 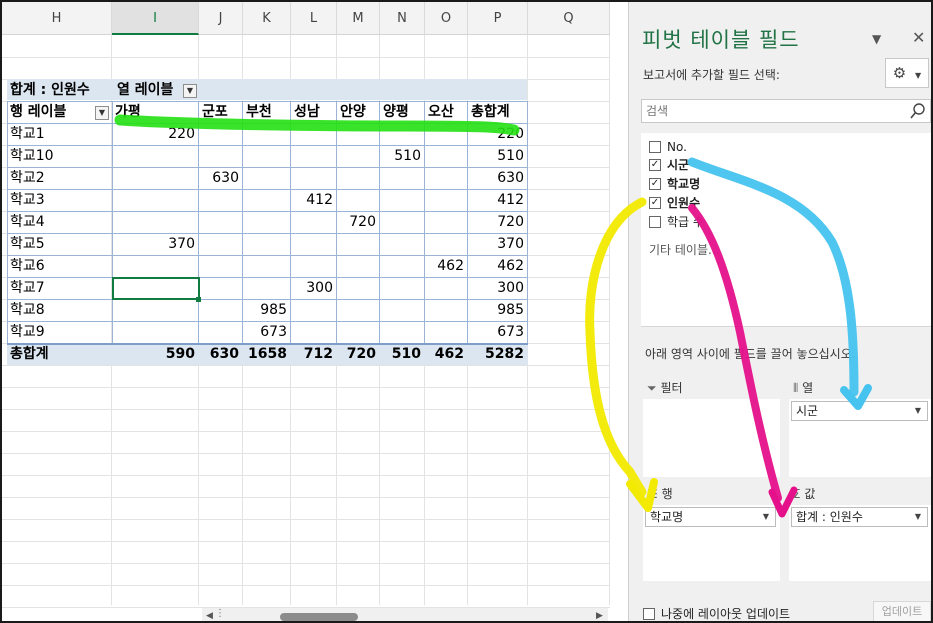 I want to click on search-icon, so click(x=918, y=111).